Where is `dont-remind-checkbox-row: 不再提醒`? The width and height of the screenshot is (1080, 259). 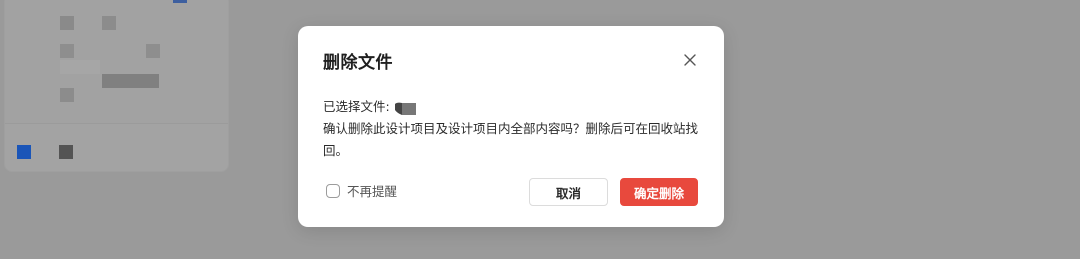 dont-remind-checkbox-row: 不再提醒 is located at coordinates (361, 190).